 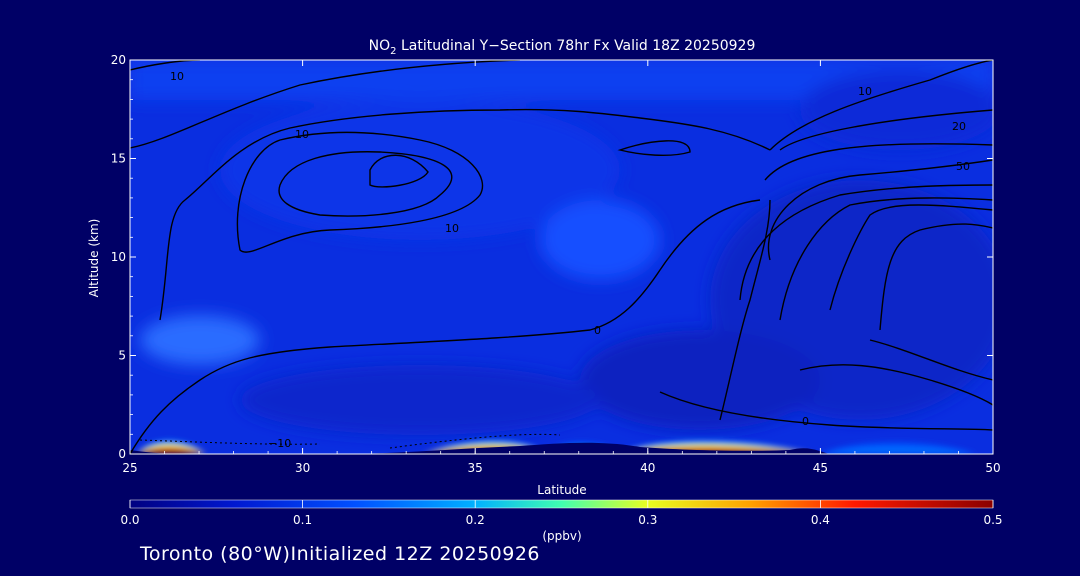 I want to click on y-tick-label: 0, so click(x=122, y=454).